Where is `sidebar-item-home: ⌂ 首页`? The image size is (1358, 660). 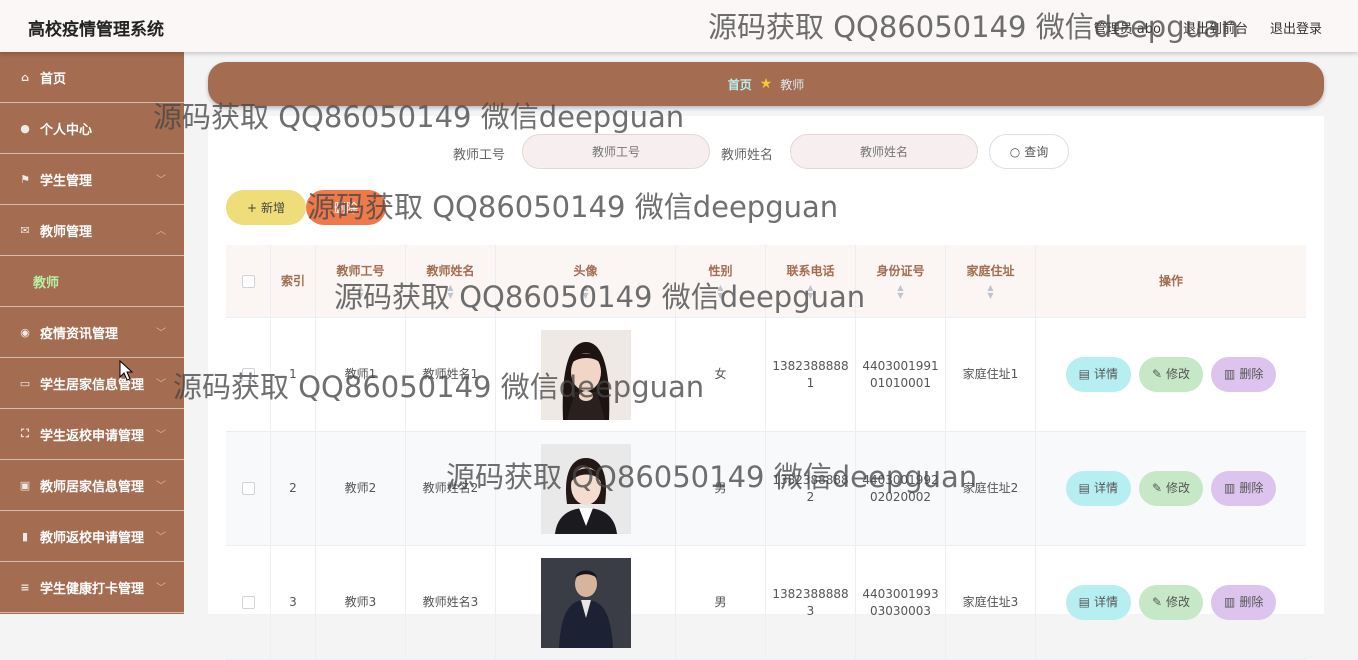 sidebar-item-home: ⌂ 首页 is located at coordinates (92, 77).